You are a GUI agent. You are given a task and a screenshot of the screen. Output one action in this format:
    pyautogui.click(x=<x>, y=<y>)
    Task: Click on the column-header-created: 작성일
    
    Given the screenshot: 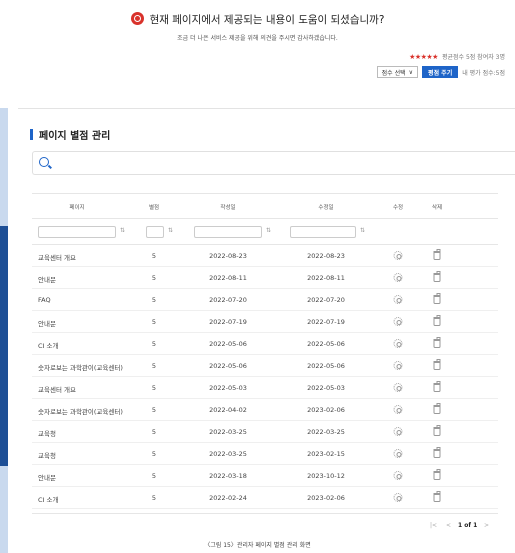 What is the action you would take?
    pyautogui.click(x=227, y=207)
    